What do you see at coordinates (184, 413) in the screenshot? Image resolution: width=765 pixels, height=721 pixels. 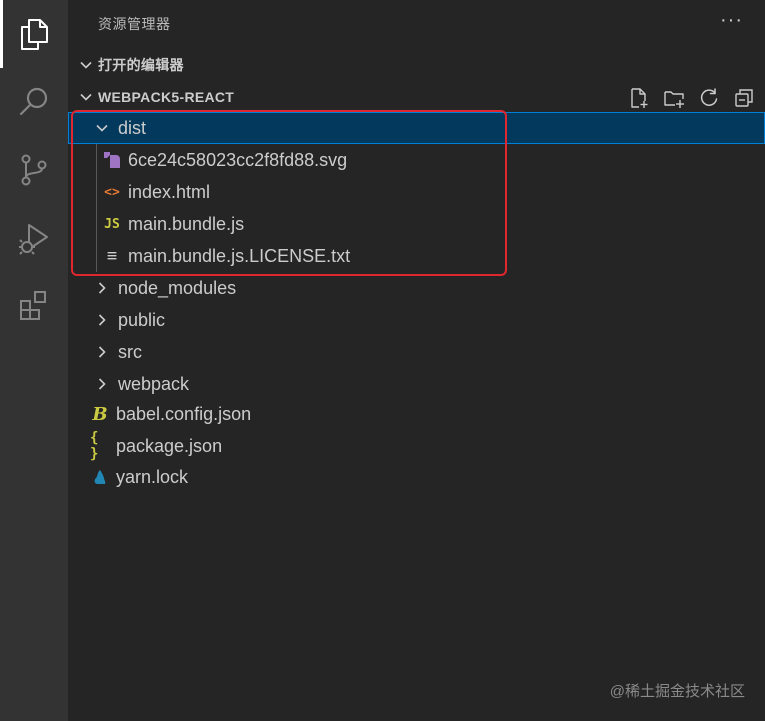 I see `tree-item-label: babel.config.json` at bounding box center [184, 413].